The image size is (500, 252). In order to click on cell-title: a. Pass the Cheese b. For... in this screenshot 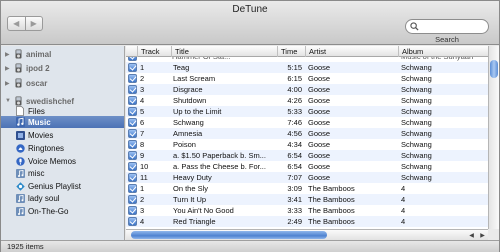, I will do `click(219, 166)`.